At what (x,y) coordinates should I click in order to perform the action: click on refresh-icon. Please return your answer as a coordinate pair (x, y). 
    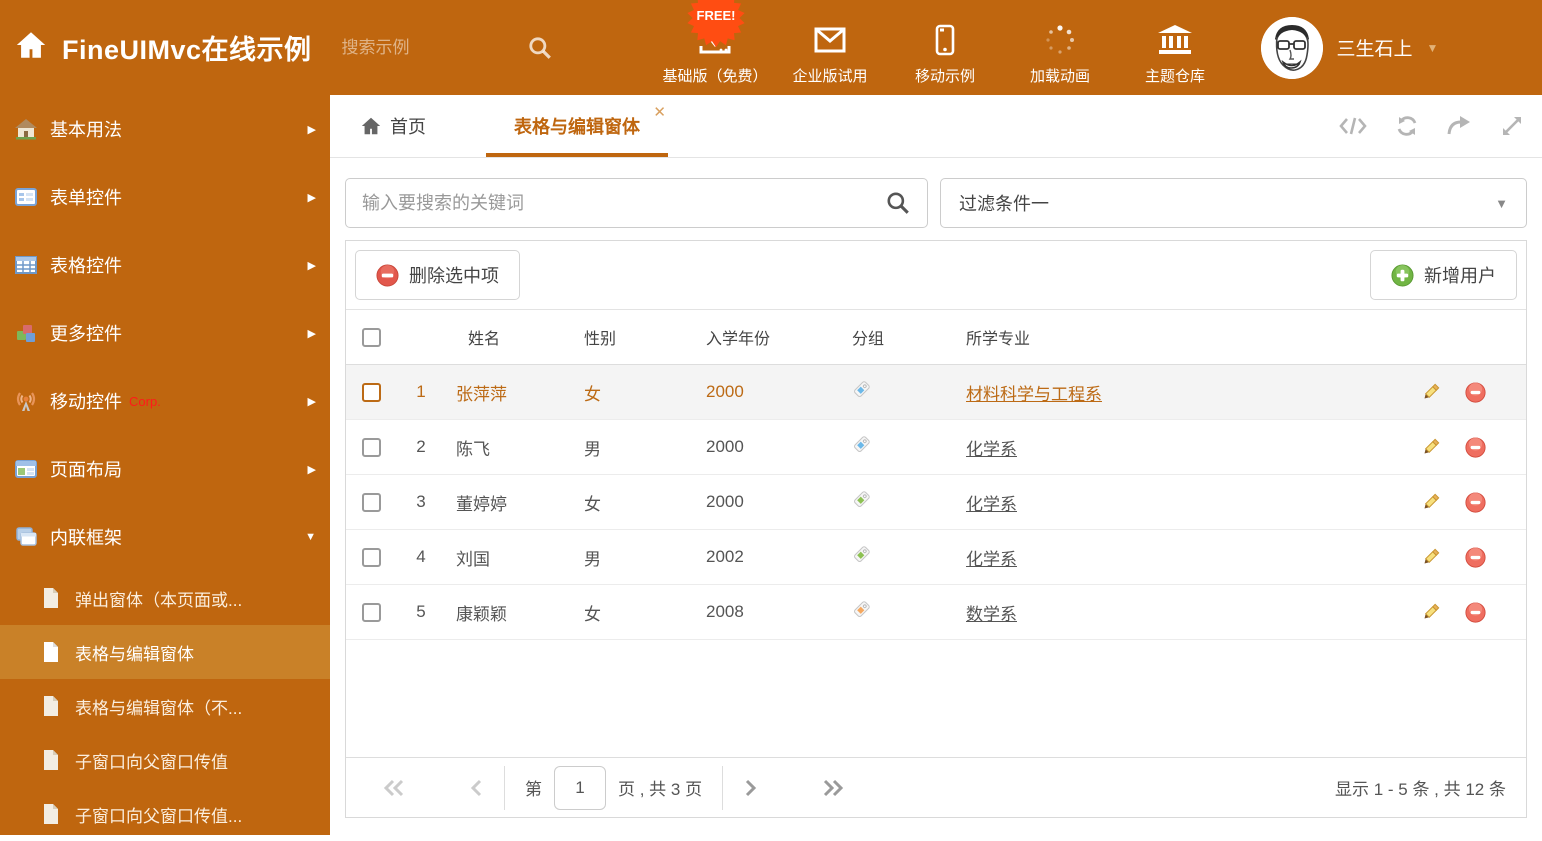
    Looking at the image, I should click on (1407, 126).